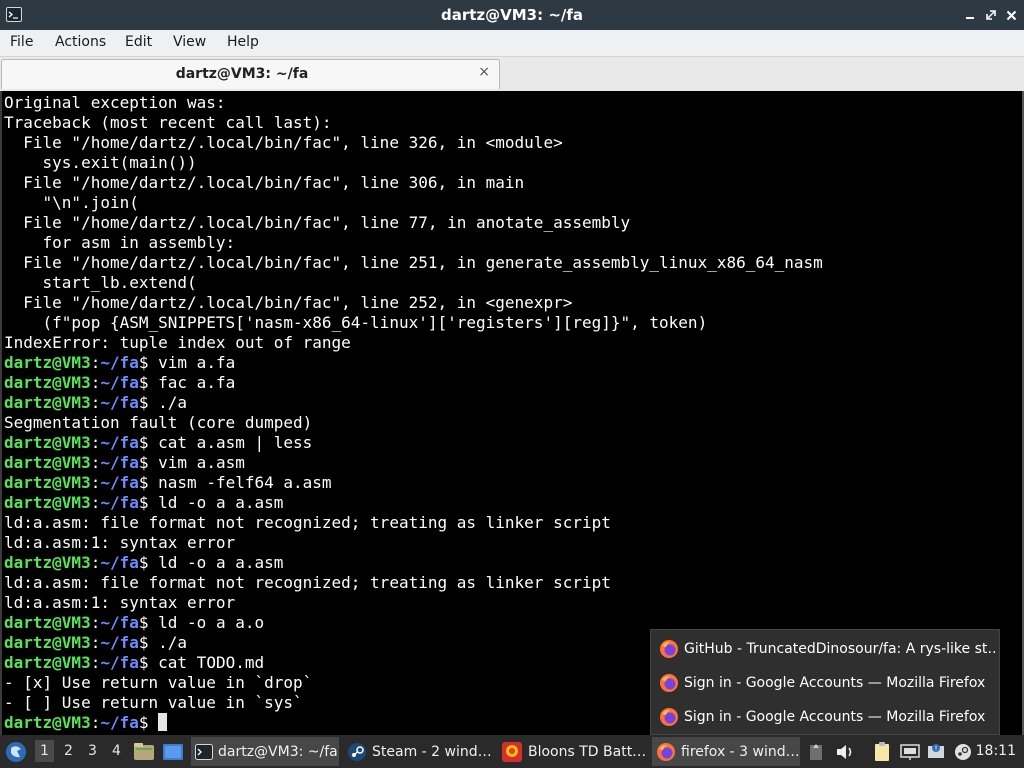 This screenshot has width=1024, height=768. I want to click on terminal-output-line: "\n".join(, so click(71, 202).